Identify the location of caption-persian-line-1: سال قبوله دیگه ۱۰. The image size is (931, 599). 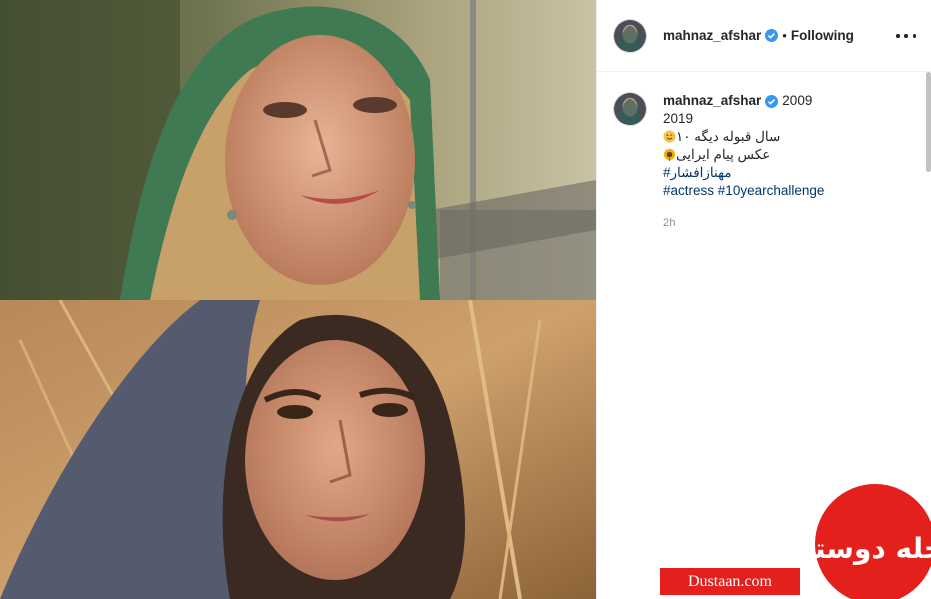
(728, 136).